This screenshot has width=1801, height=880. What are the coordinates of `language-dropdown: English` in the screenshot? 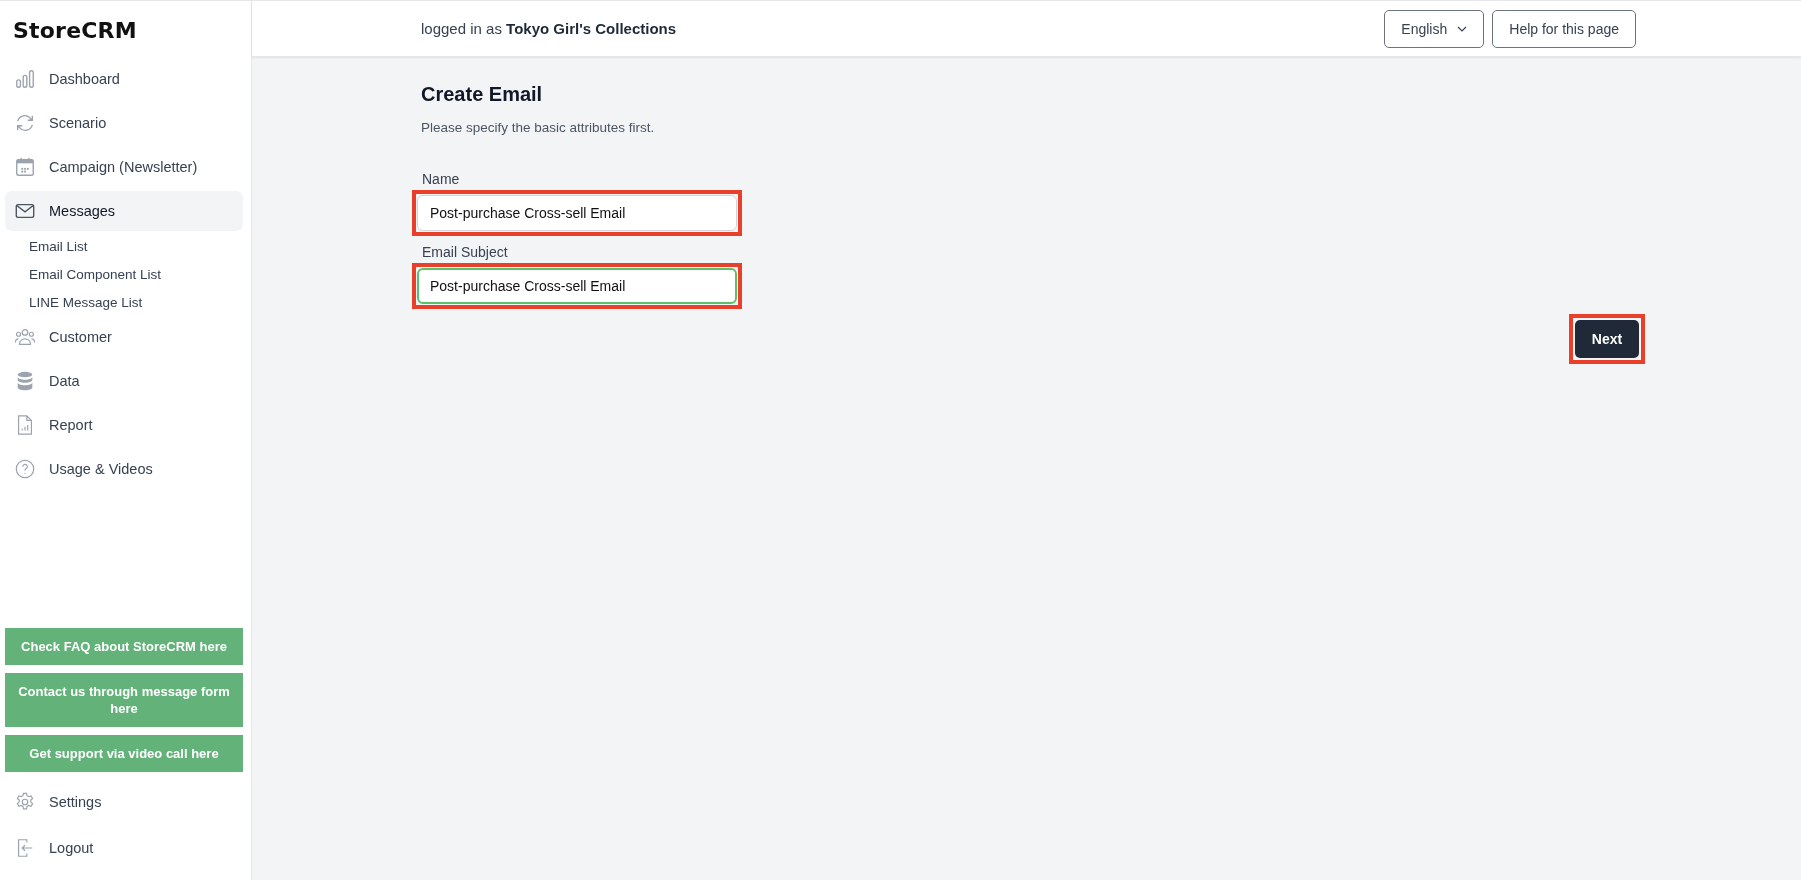 It's located at (1434, 28).